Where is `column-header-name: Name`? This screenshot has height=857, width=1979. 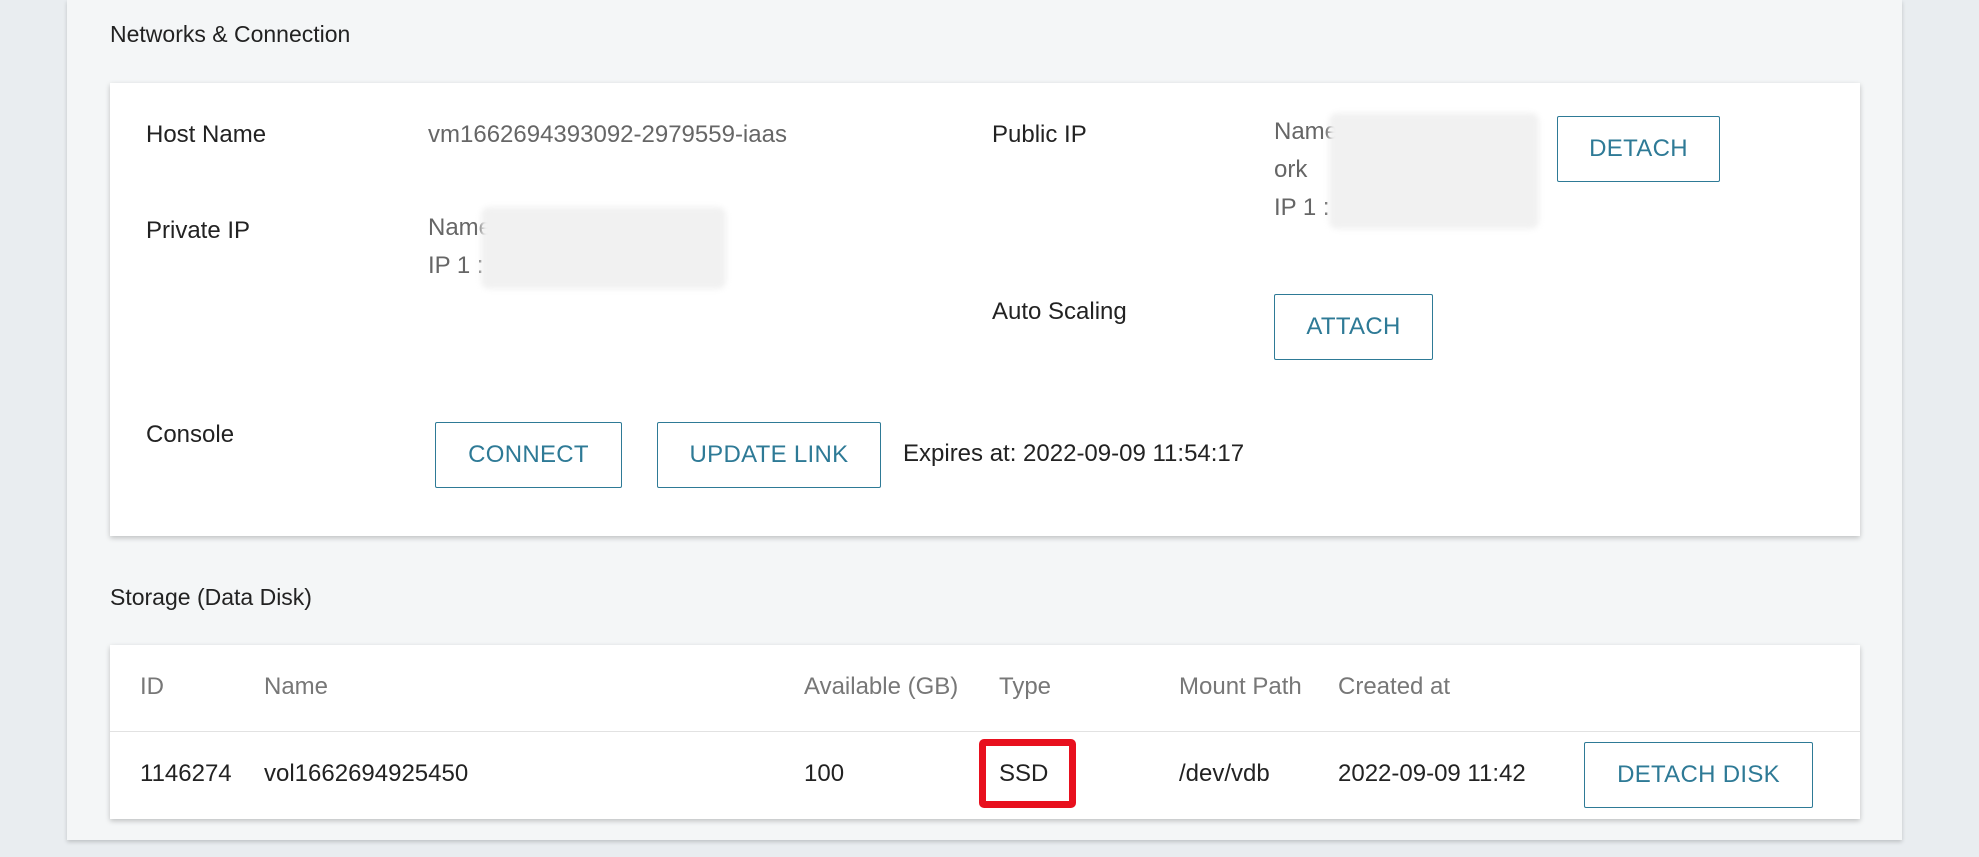 column-header-name: Name is located at coordinates (296, 686).